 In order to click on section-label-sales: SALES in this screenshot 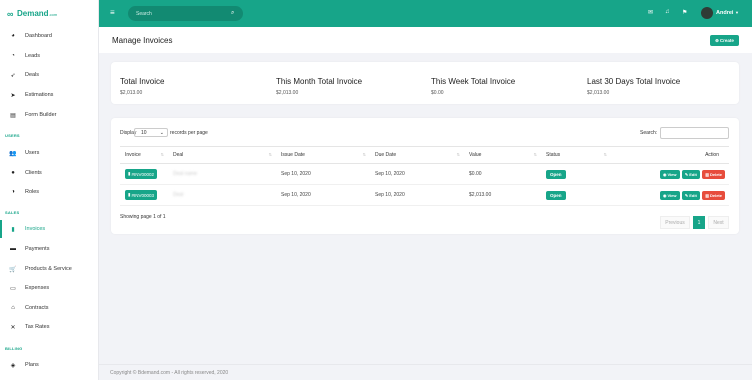, I will do `click(12, 212)`.